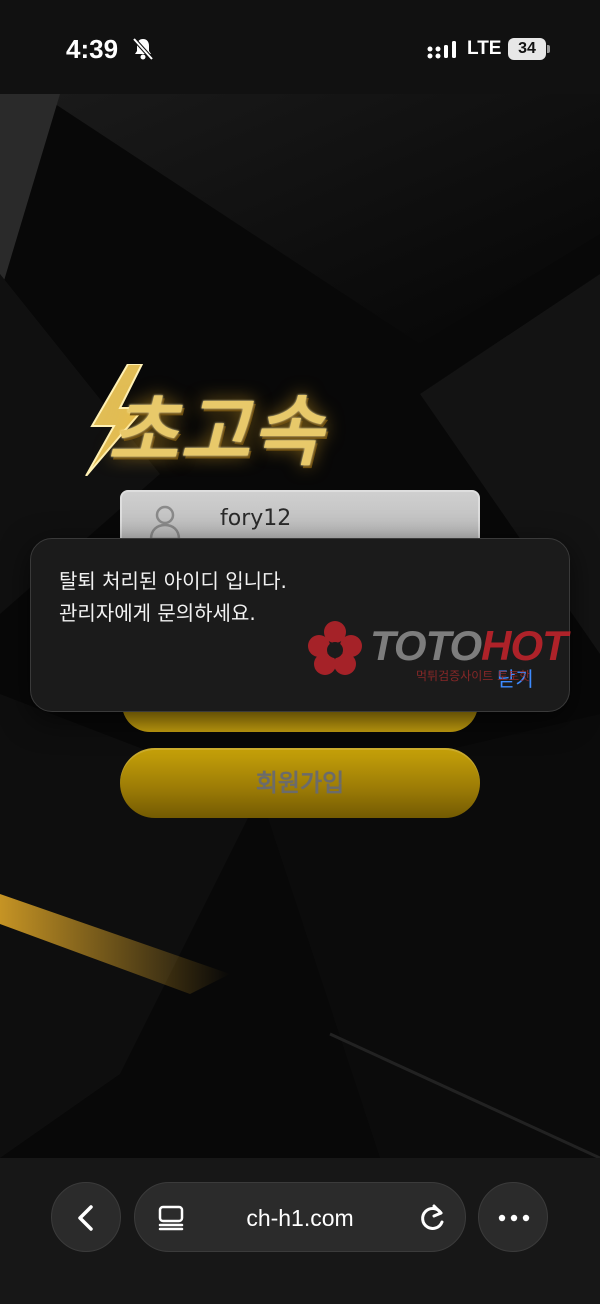 The image size is (600, 1304). What do you see at coordinates (216, 431) in the screenshot?
I see `site-logo-text: 초고속` at bounding box center [216, 431].